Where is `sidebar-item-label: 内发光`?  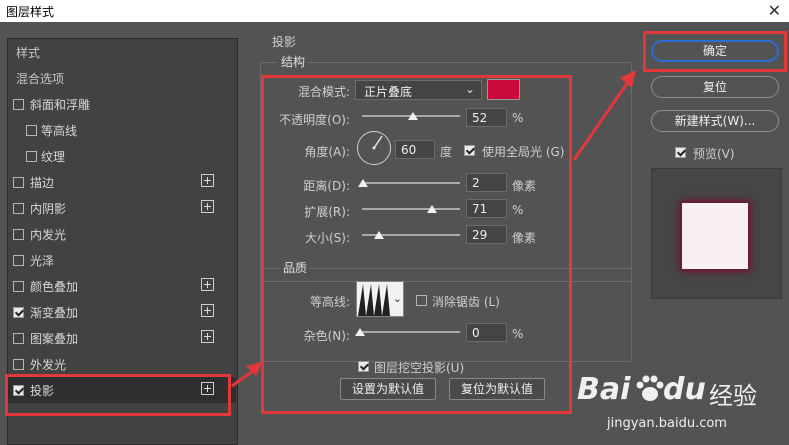
sidebar-item-label: 内发光 is located at coordinates (48, 235).